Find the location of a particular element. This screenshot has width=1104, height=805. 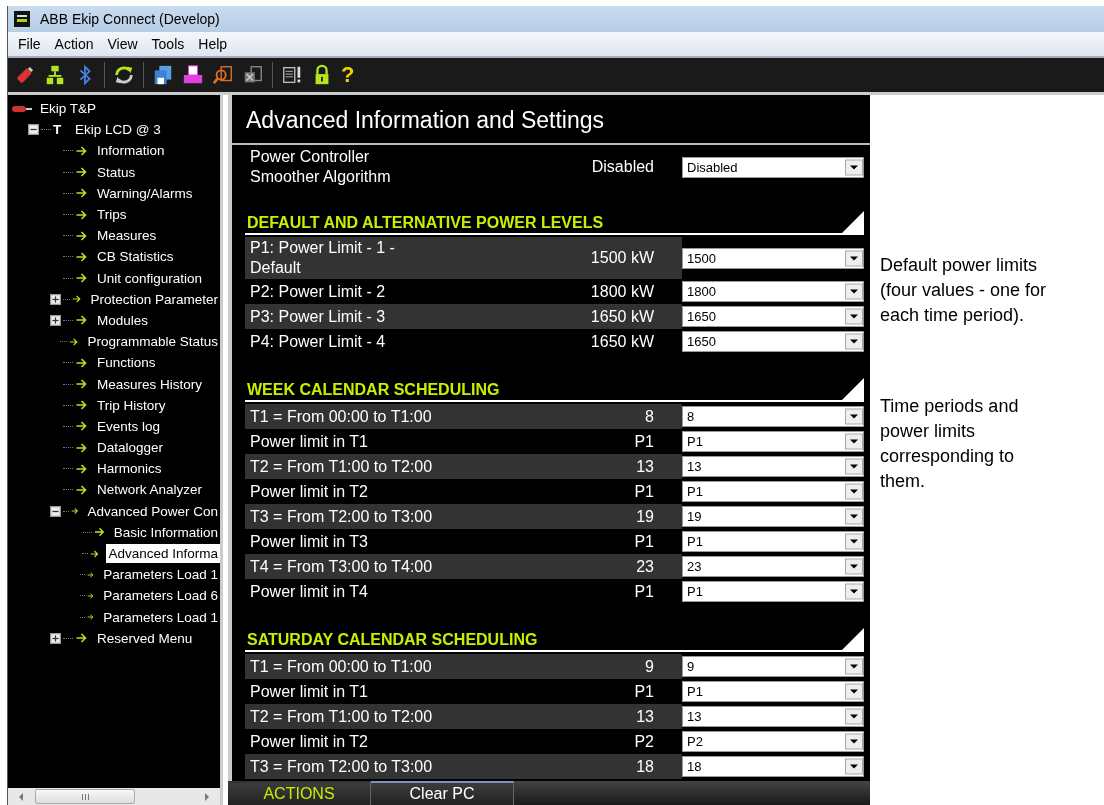

tree-item: Trip History is located at coordinates (131, 405).